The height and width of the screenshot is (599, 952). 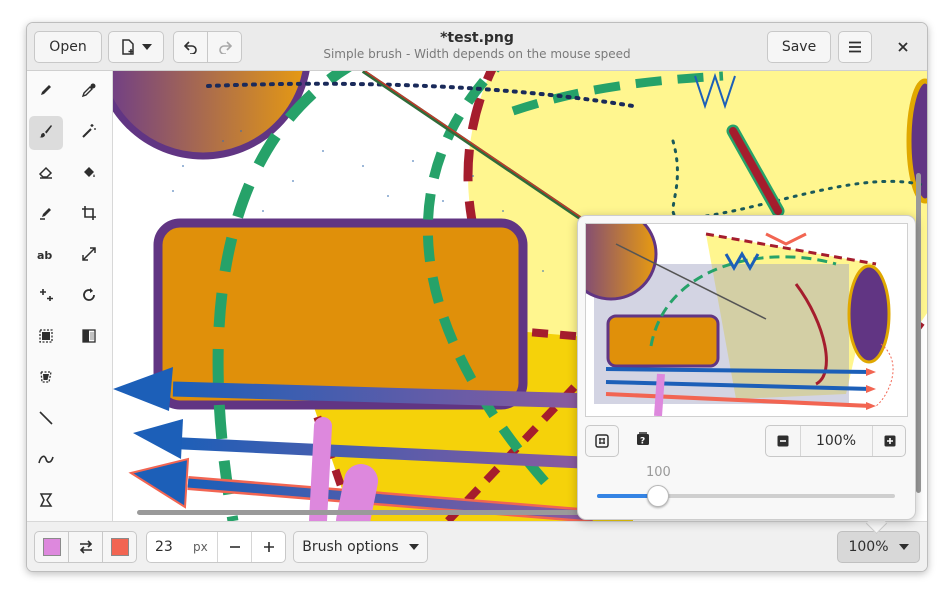 I want to click on swap-colors-button, so click(x=85, y=547).